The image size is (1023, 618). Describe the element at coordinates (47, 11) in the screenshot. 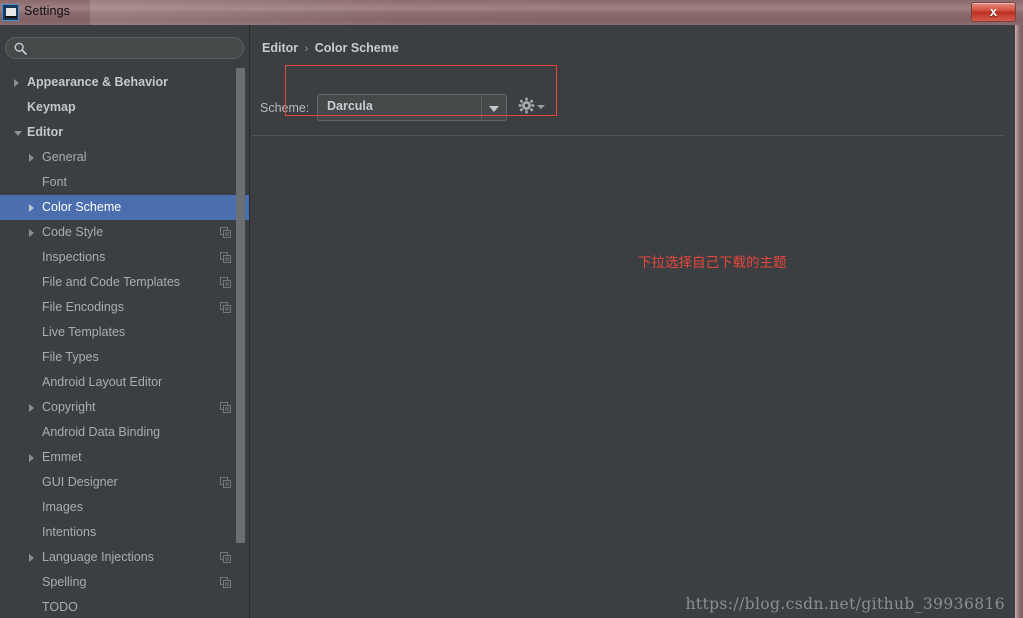

I see `window-title: Settings` at that location.